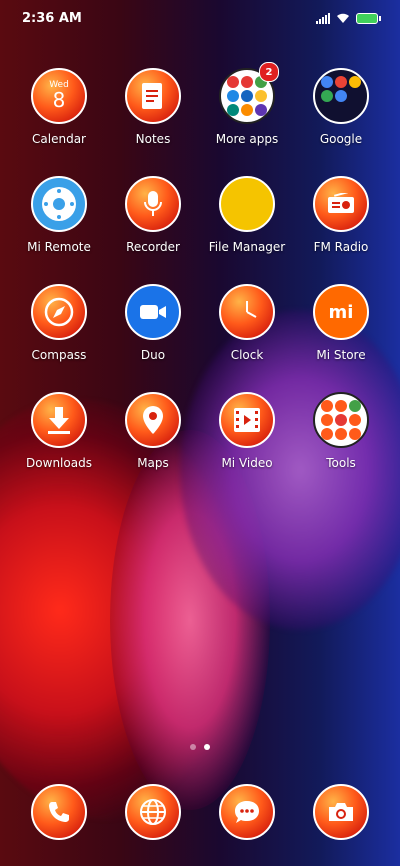 The width and height of the screenshot is (400, 866). Describe the element at coordinates (247, 463) in the screenshot. I see `app-label: Mi Video` at that location.